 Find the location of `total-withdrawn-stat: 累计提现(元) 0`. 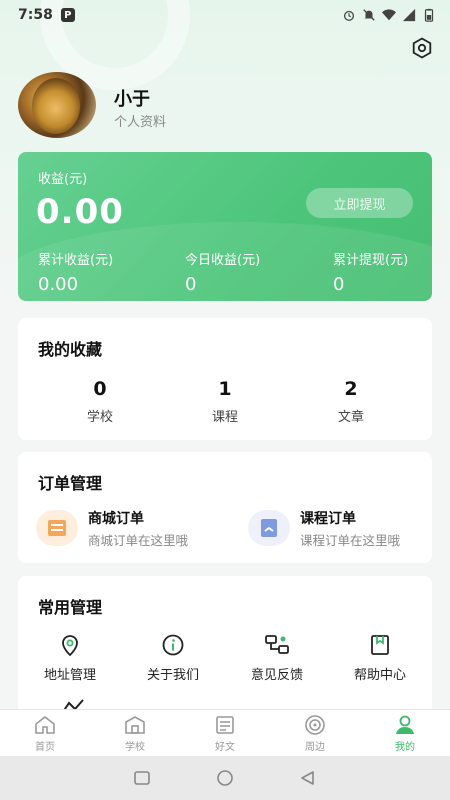

total-withdrawn-stat: 累计提现(元) 0 is located at coordinates (370, 272).